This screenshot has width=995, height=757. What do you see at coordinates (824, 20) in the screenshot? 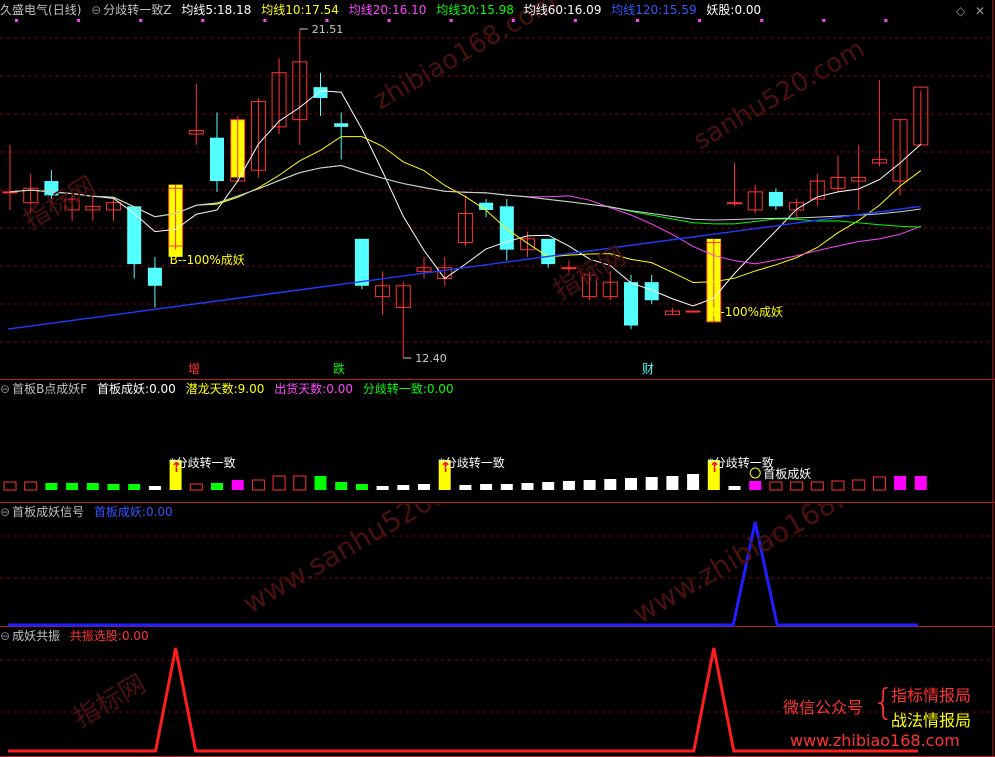
I see `top-dot` at bounding box center [824, 20].